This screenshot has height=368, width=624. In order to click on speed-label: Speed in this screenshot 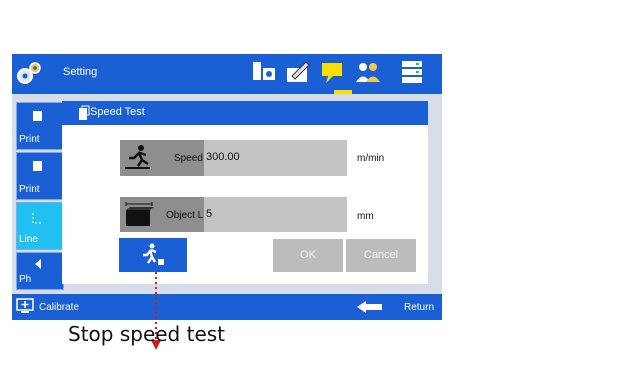, I will do `click(188, 158)`.